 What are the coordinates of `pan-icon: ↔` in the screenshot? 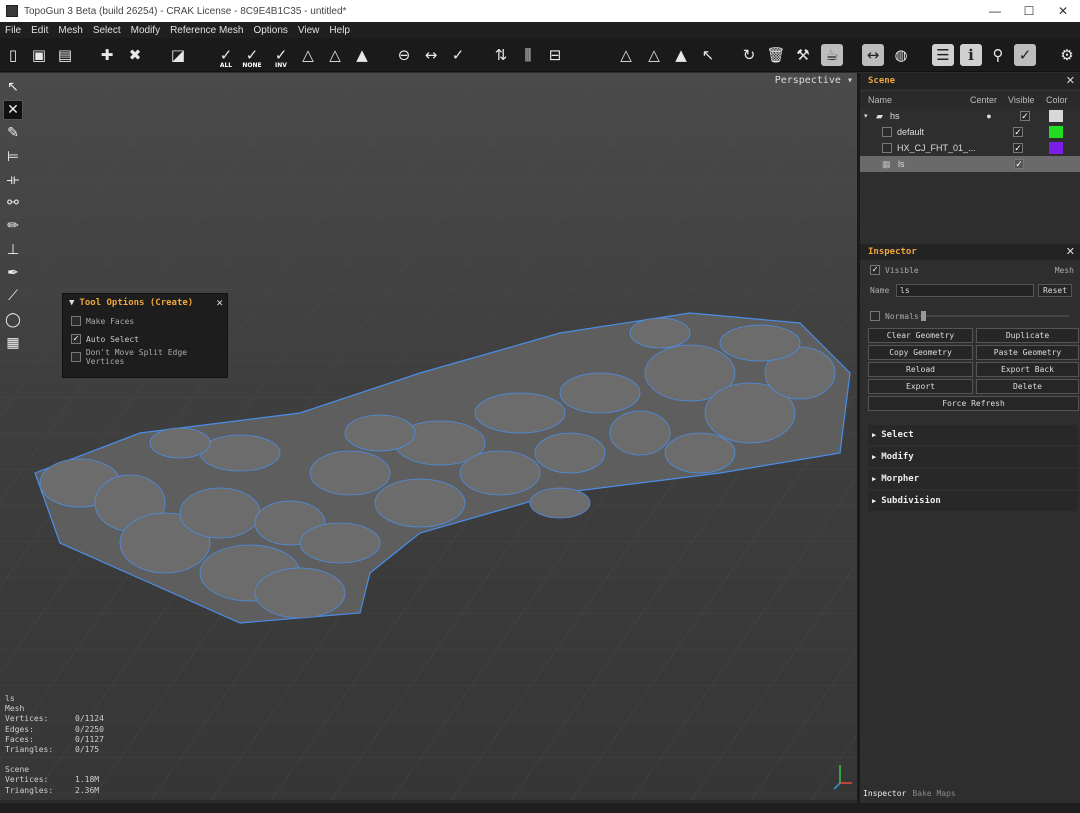 It's located at (873, 55).